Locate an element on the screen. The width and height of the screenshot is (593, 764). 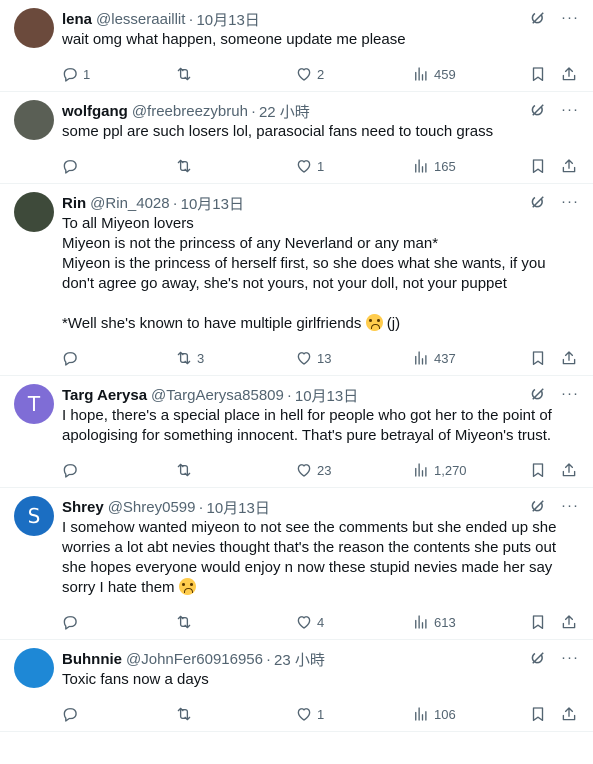
reply-button: 1 is located at coordinates (75, 74).